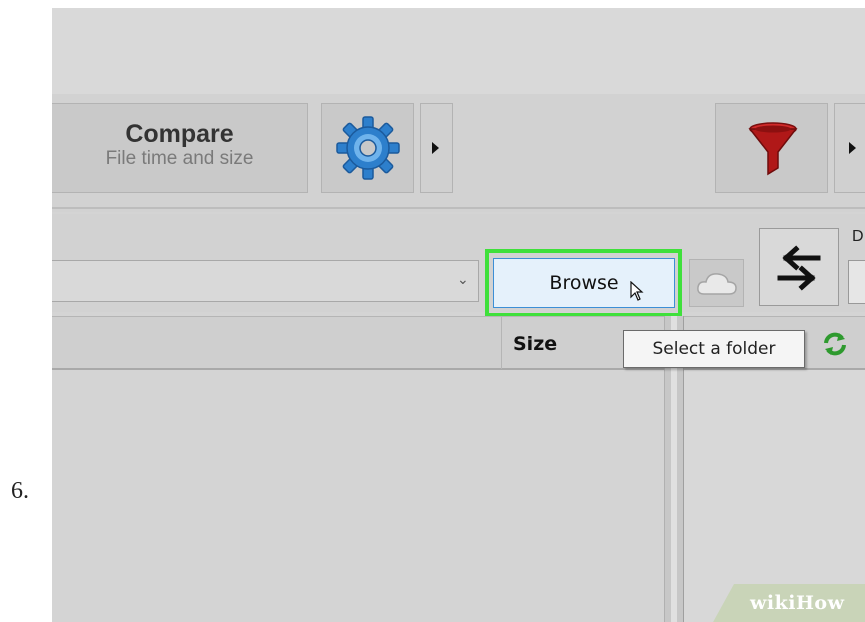 The image size is (865, 622). I want to click on cloud-icon, so click(717, 284).